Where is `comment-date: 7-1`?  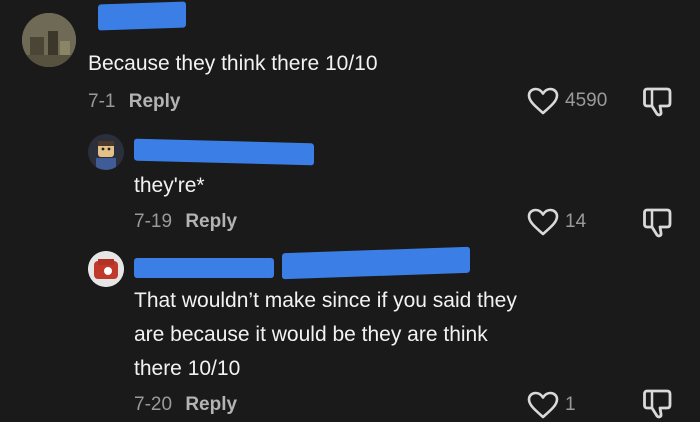
comment-date: 7-1 is located at coordinates (102, 101).